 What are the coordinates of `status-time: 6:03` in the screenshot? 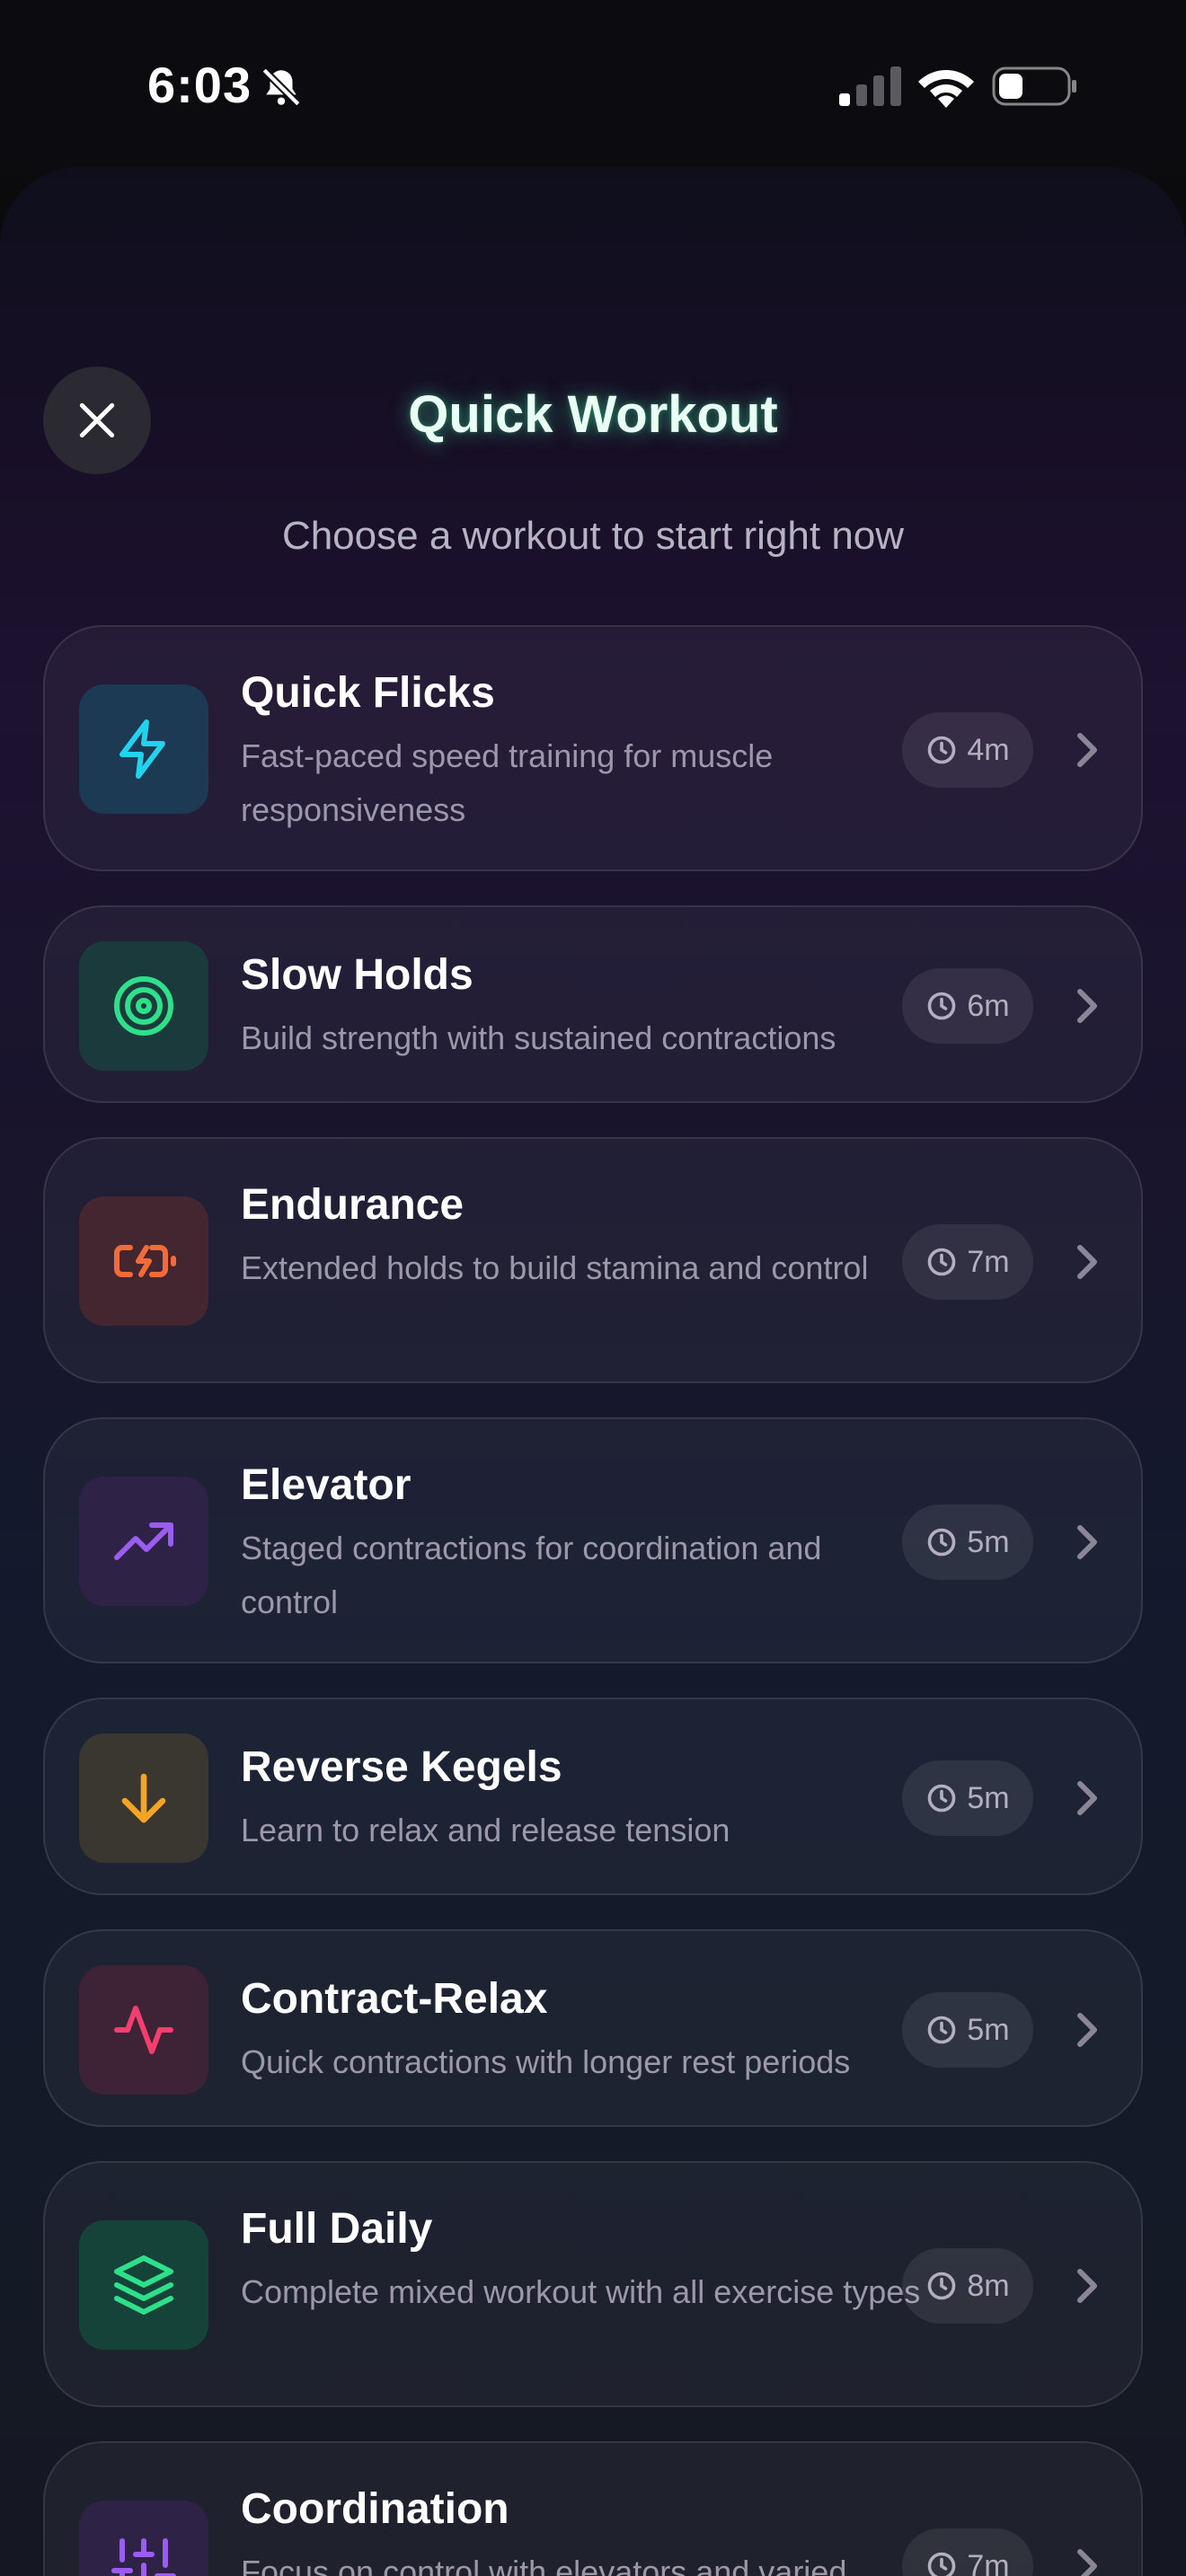 It's located at (199, 85).